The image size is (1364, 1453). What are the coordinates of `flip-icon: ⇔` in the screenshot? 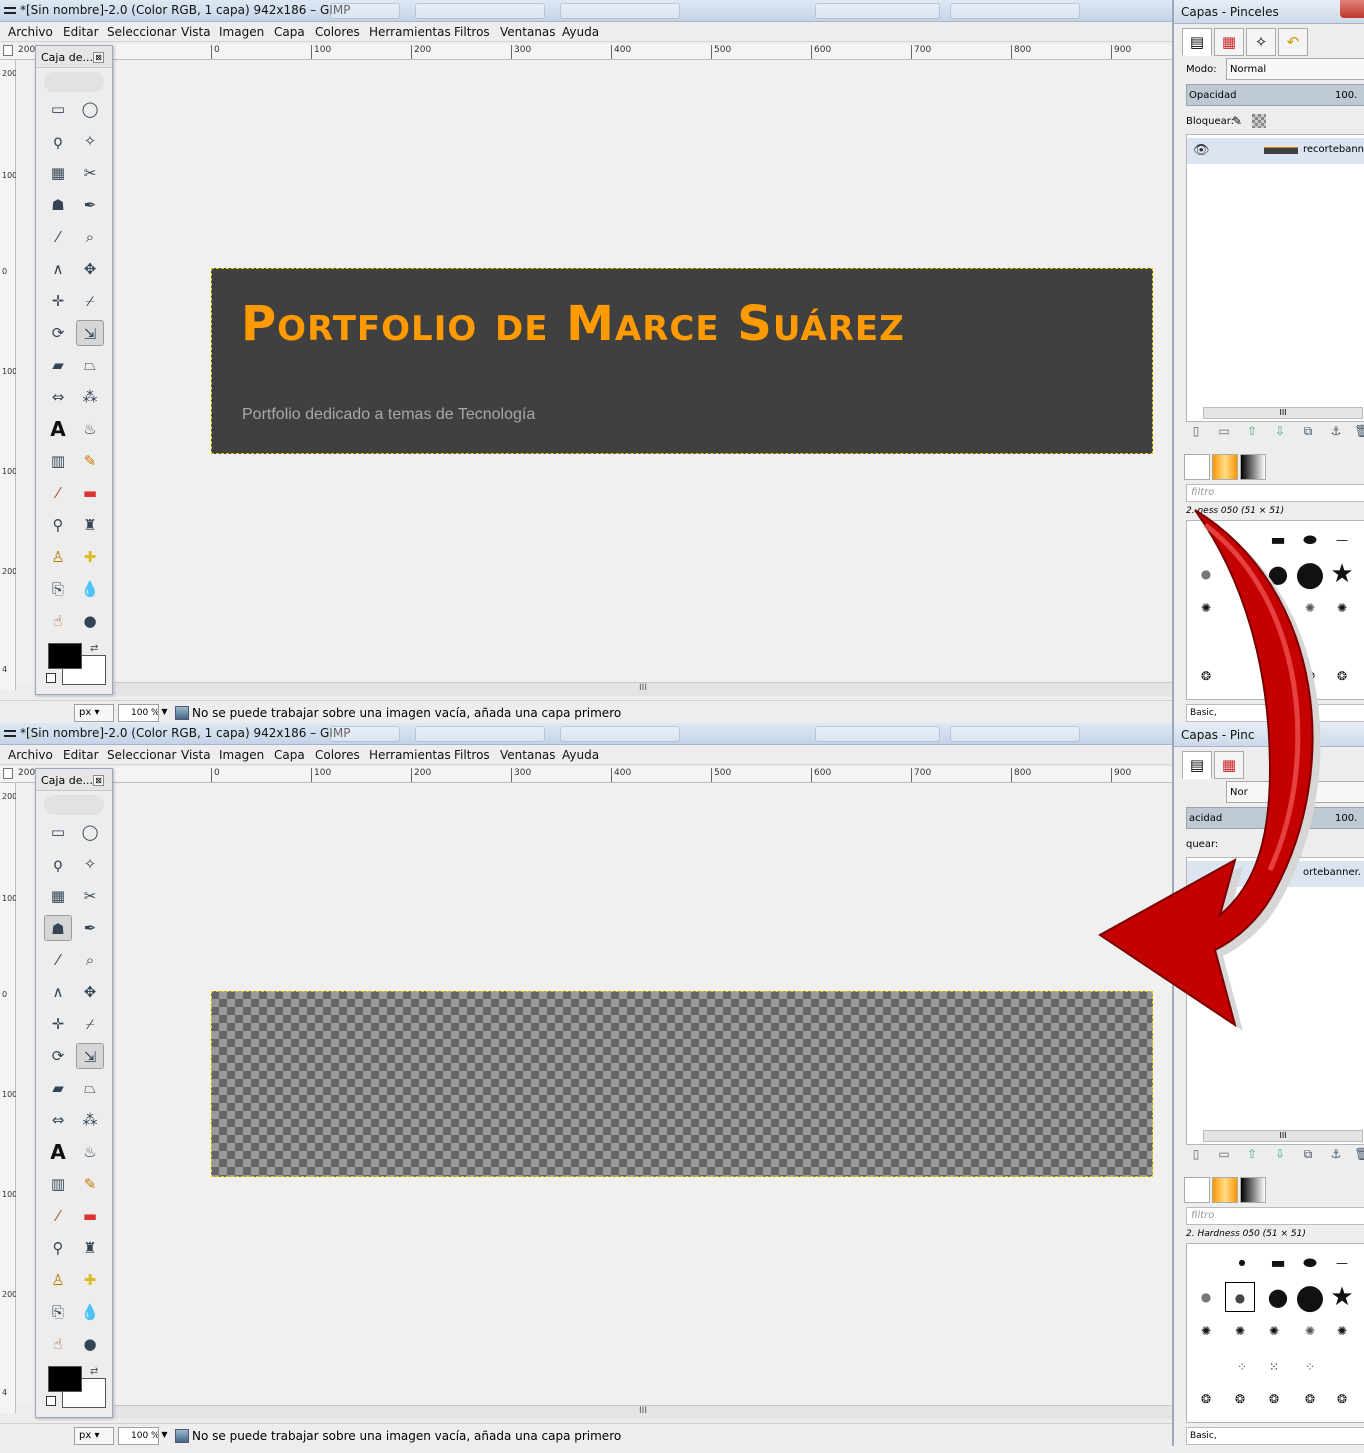 It's located at (58, 1120).